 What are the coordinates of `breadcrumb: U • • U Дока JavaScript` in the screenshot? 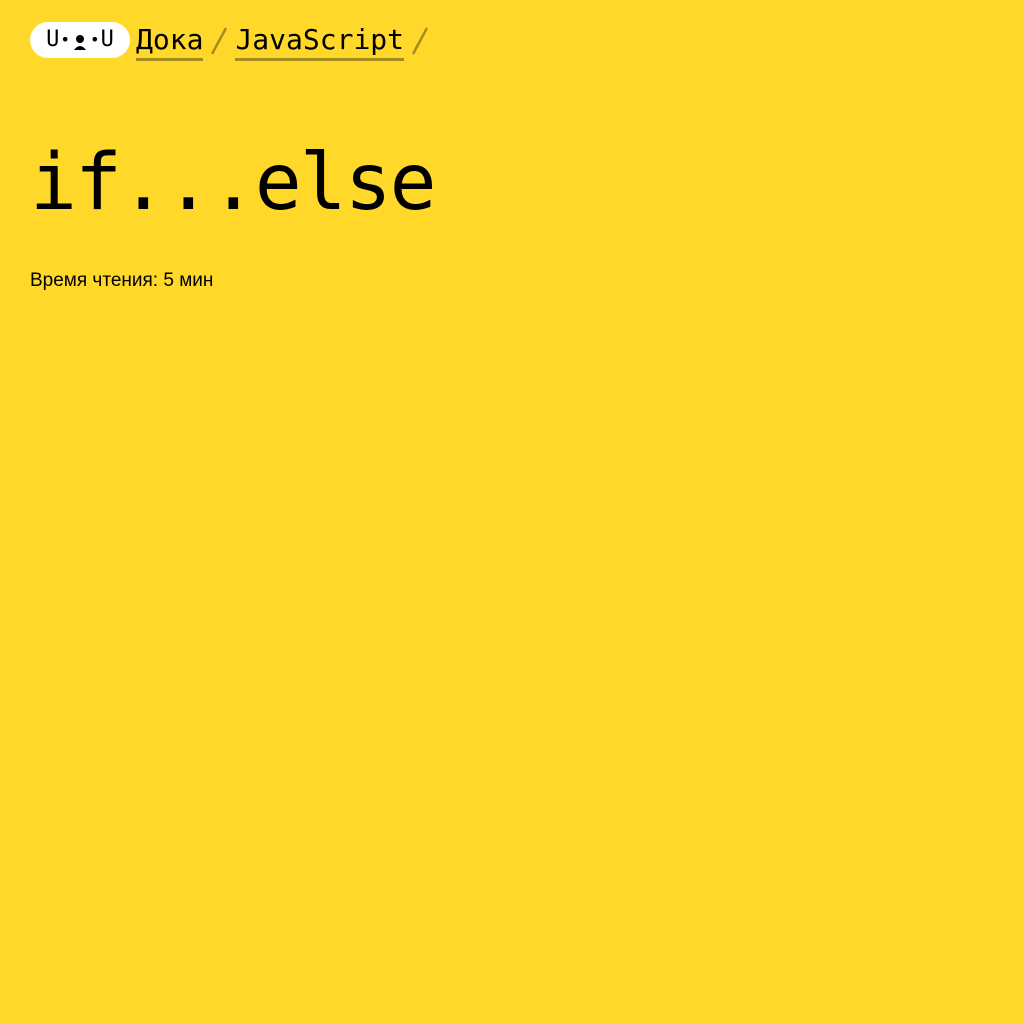 It's located at (233, 42).